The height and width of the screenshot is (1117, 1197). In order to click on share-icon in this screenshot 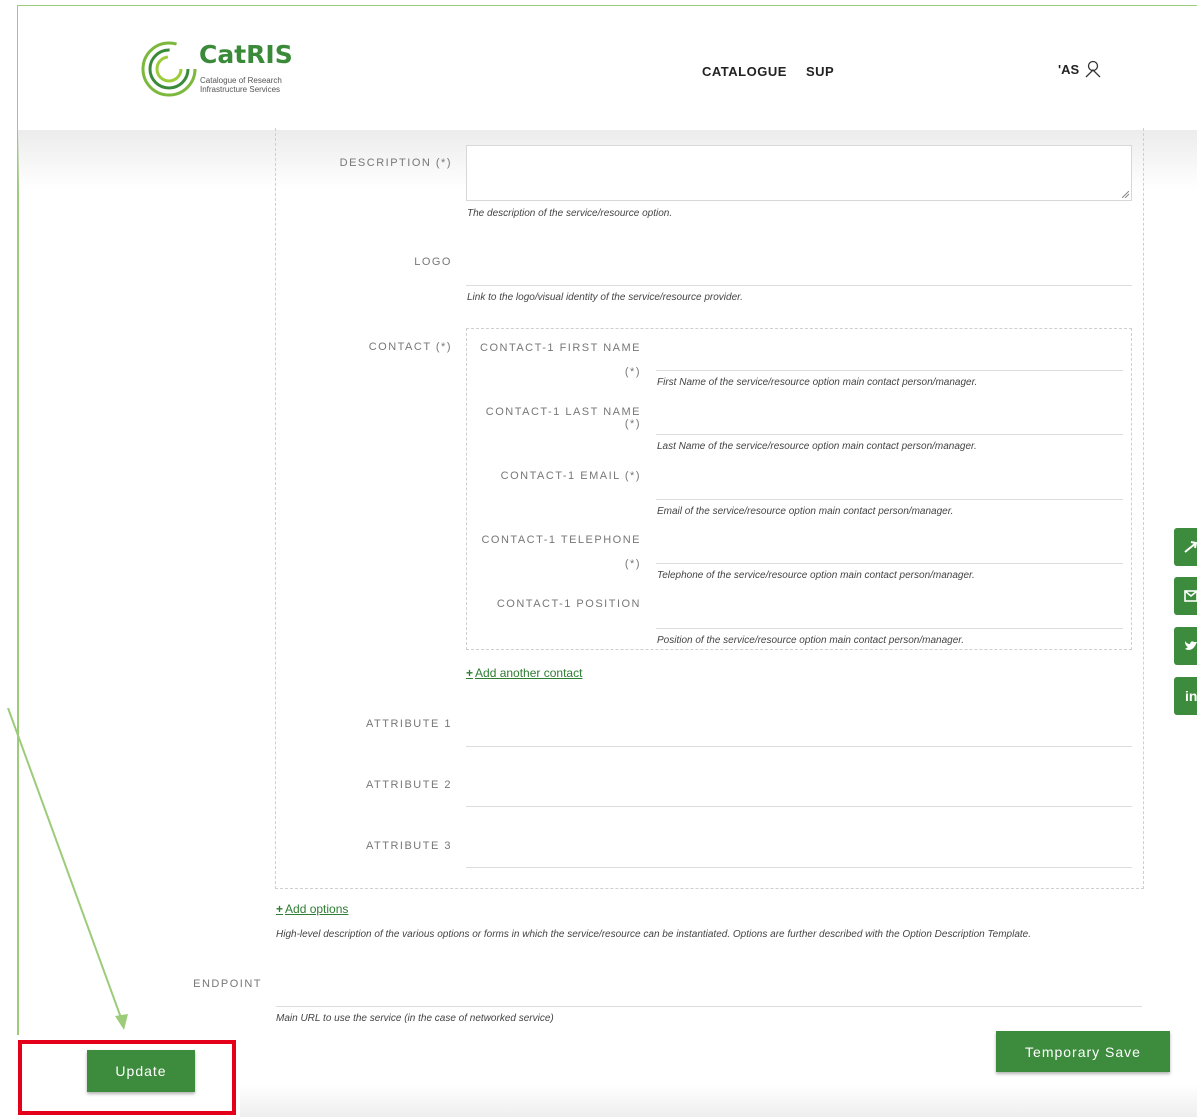, I will do `click(1190, 547)`.